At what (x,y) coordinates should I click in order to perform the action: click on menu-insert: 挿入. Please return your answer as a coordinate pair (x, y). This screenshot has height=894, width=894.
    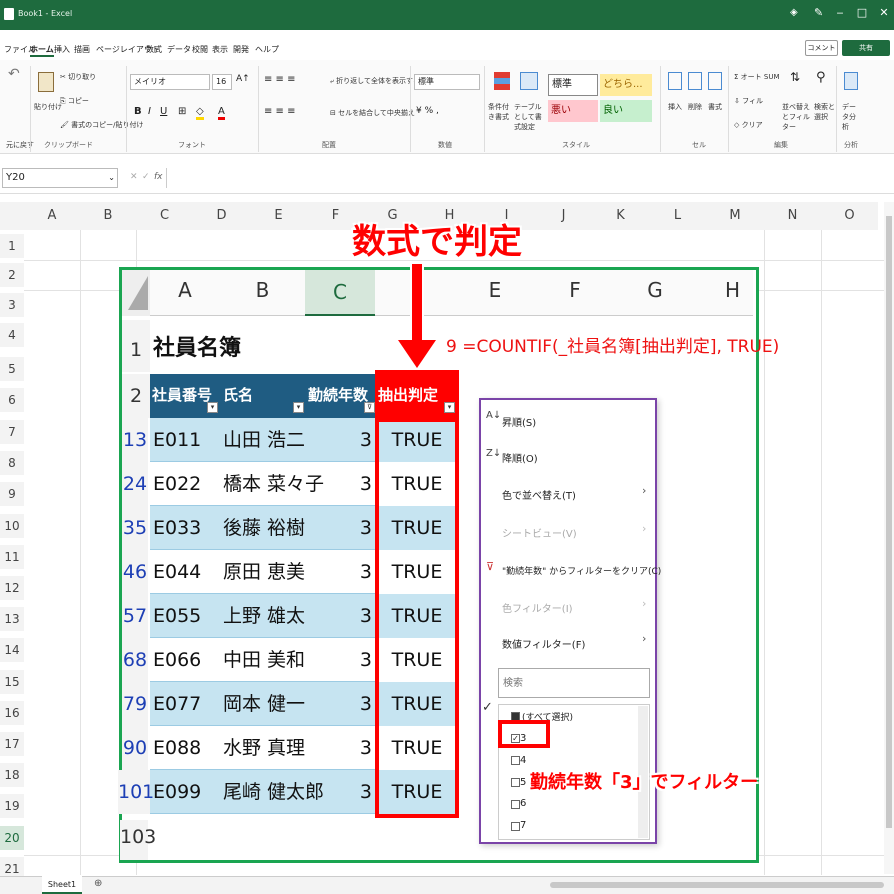
    Looking at the image, I should click on (62, 49).